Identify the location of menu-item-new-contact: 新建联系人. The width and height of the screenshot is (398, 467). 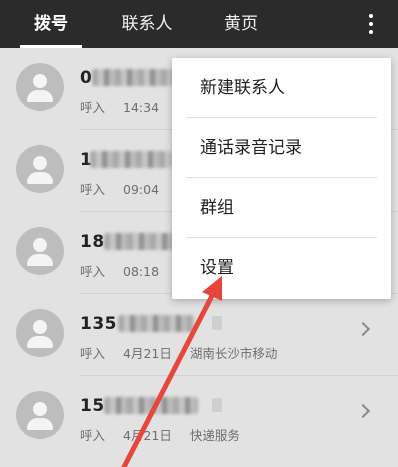
(281, 88).